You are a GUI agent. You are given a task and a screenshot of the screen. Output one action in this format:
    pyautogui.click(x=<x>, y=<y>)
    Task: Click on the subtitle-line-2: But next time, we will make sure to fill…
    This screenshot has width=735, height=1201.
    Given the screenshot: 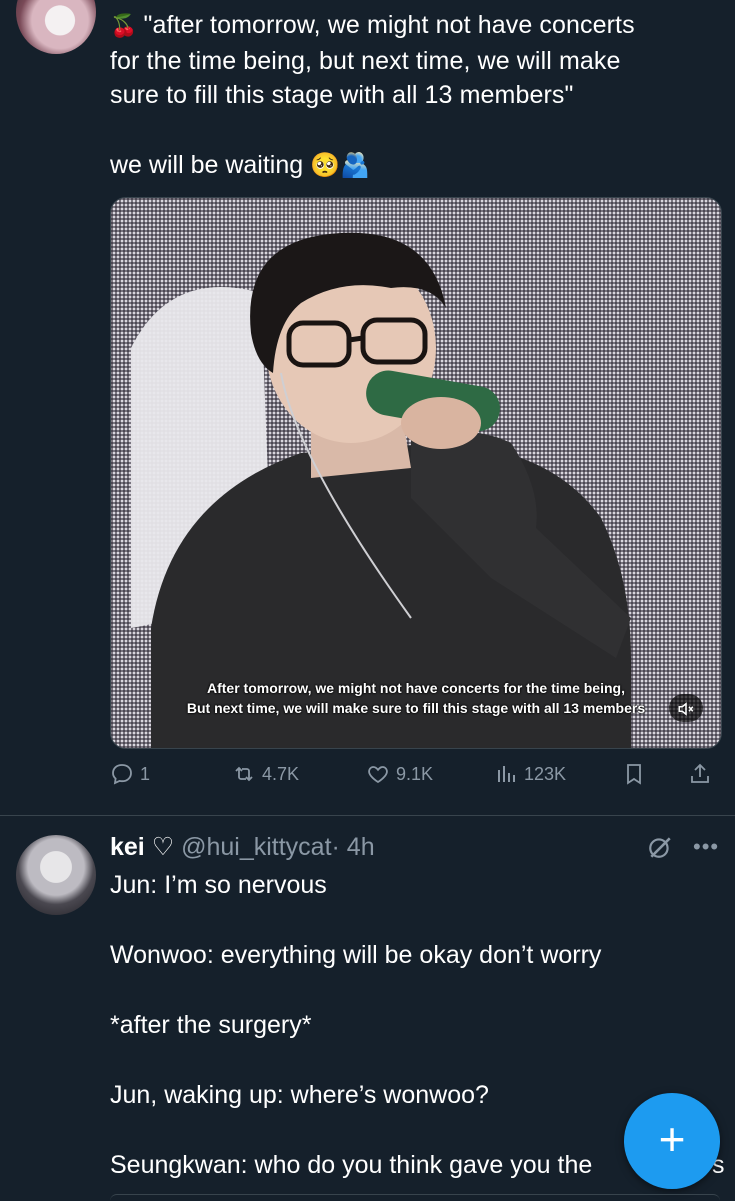 What is the action you would take?
    pyautogui.click(x=416, y=708)
    